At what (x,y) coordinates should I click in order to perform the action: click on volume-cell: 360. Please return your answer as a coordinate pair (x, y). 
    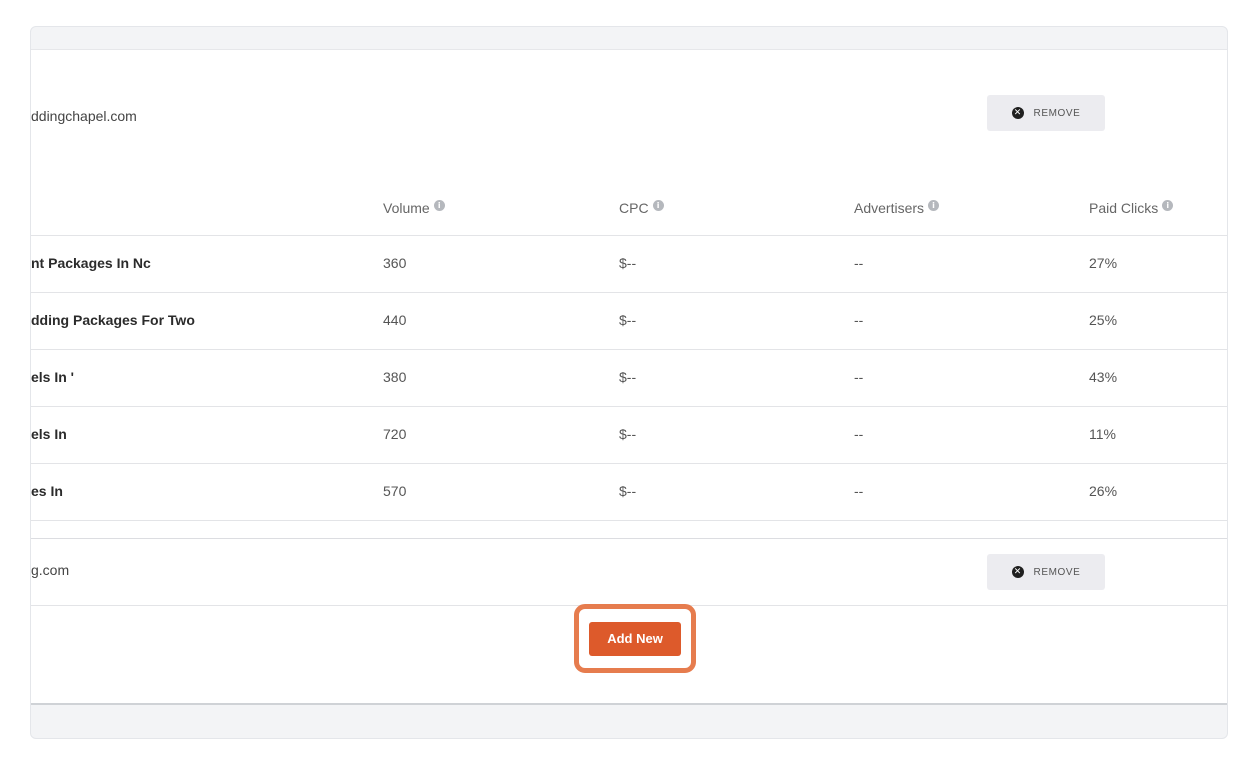
    Looking at the image, I should click on (395, 263).